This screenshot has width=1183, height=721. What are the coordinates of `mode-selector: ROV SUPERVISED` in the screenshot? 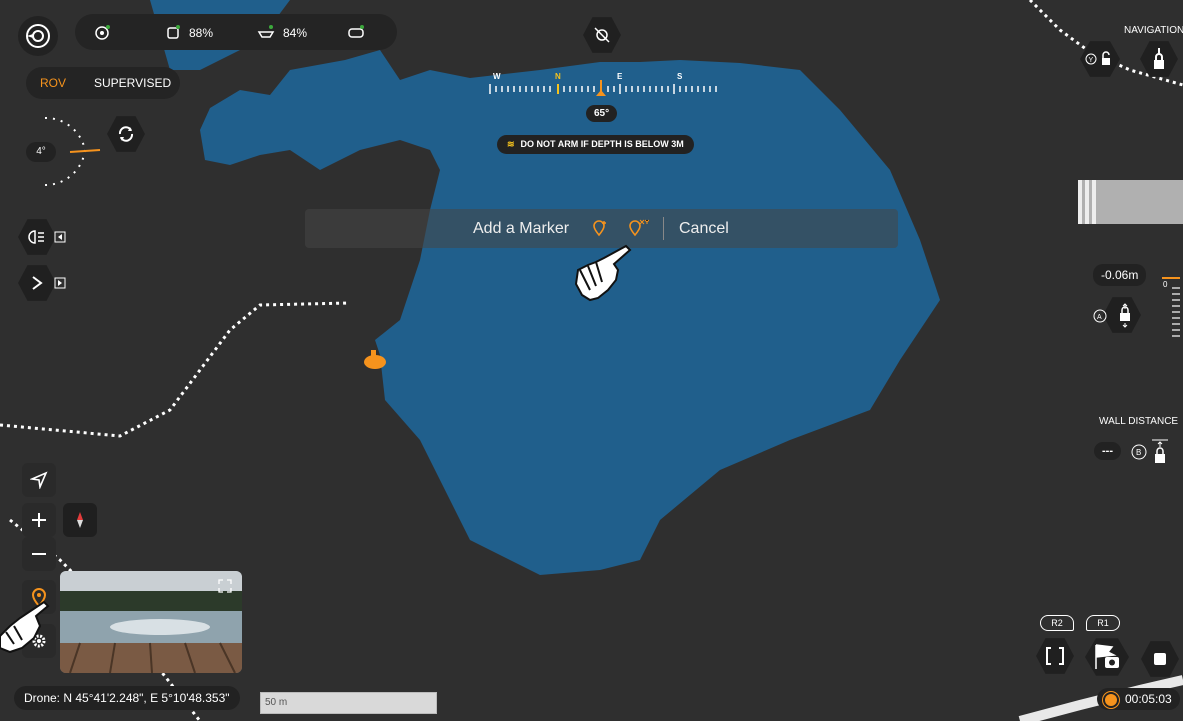 It's located at (103, 83).